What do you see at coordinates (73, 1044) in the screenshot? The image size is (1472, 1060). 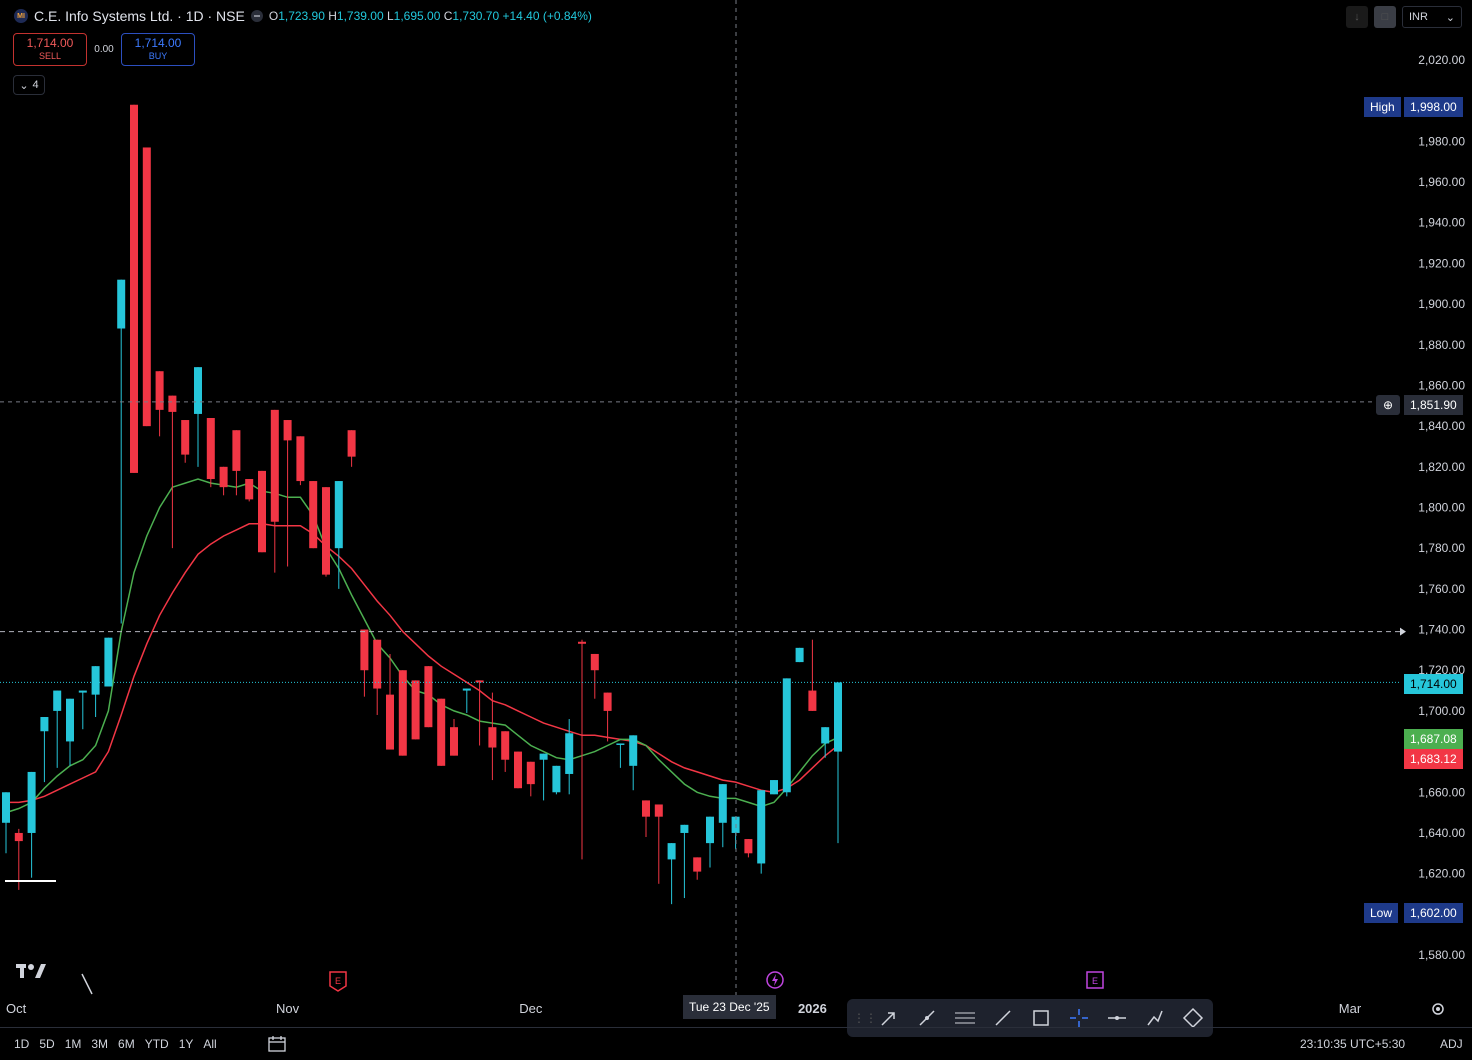 I see `range-1m: 1M` at bounding box center [73, 1044].